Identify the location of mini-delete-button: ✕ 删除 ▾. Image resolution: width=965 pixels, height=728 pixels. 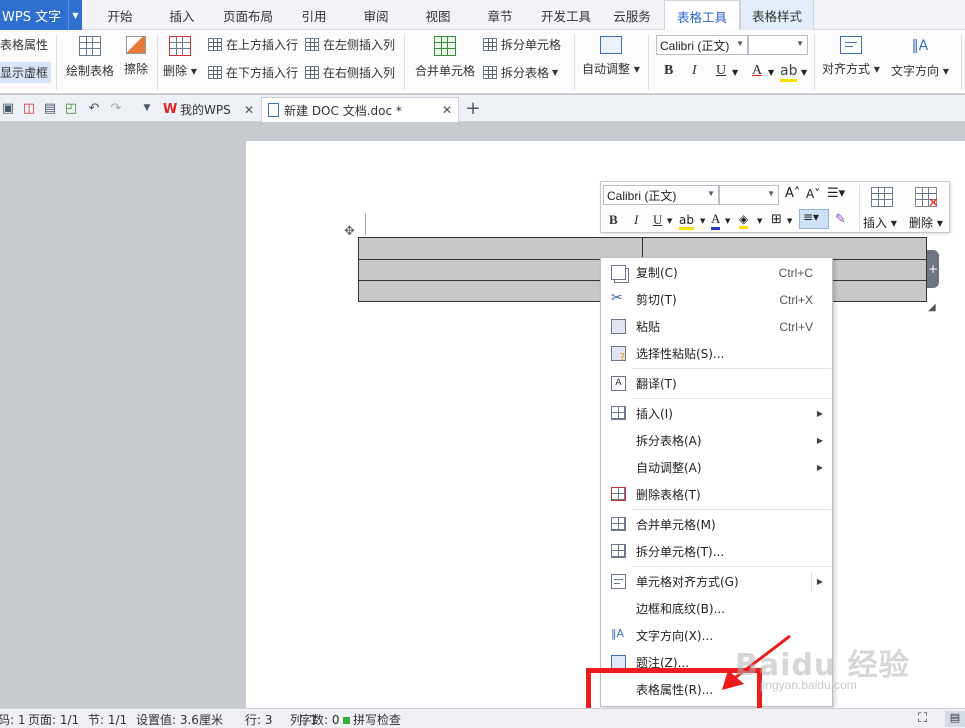
(928, 208).